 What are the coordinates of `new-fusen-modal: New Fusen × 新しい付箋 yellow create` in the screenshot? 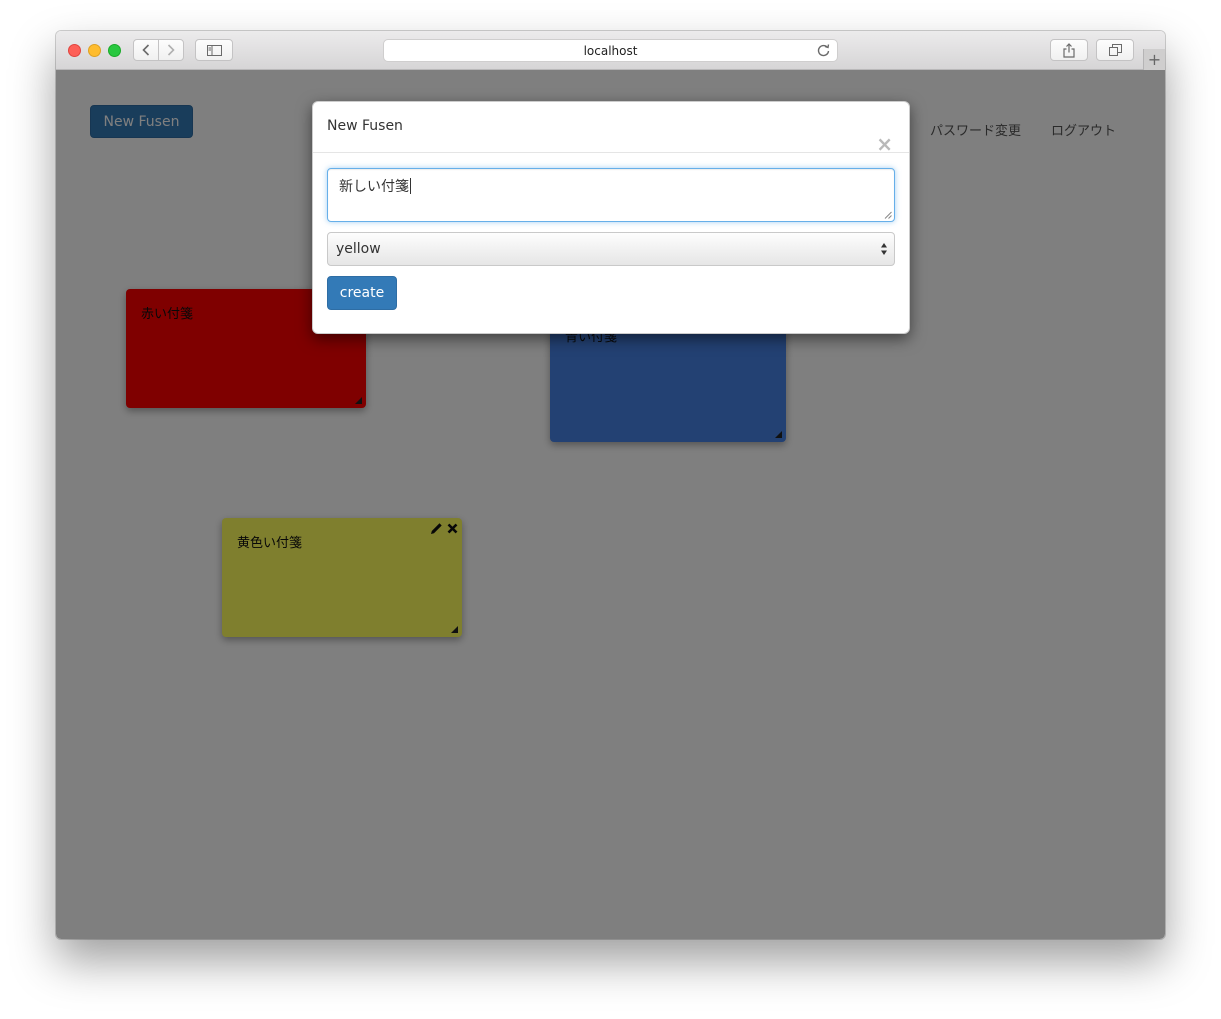 It's located at (611, 217).